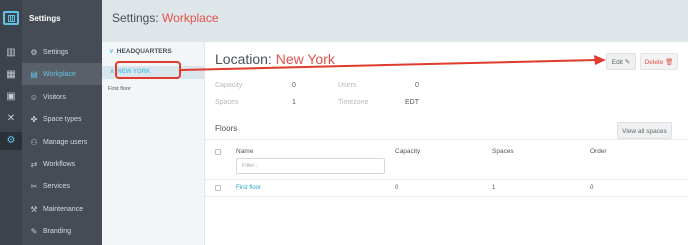 This screenshot has width=688, height=245. Describe the element at coordinates (144, 51) in the screenshot. I see `tree-item-label: HEADQUARTERS` at that location.